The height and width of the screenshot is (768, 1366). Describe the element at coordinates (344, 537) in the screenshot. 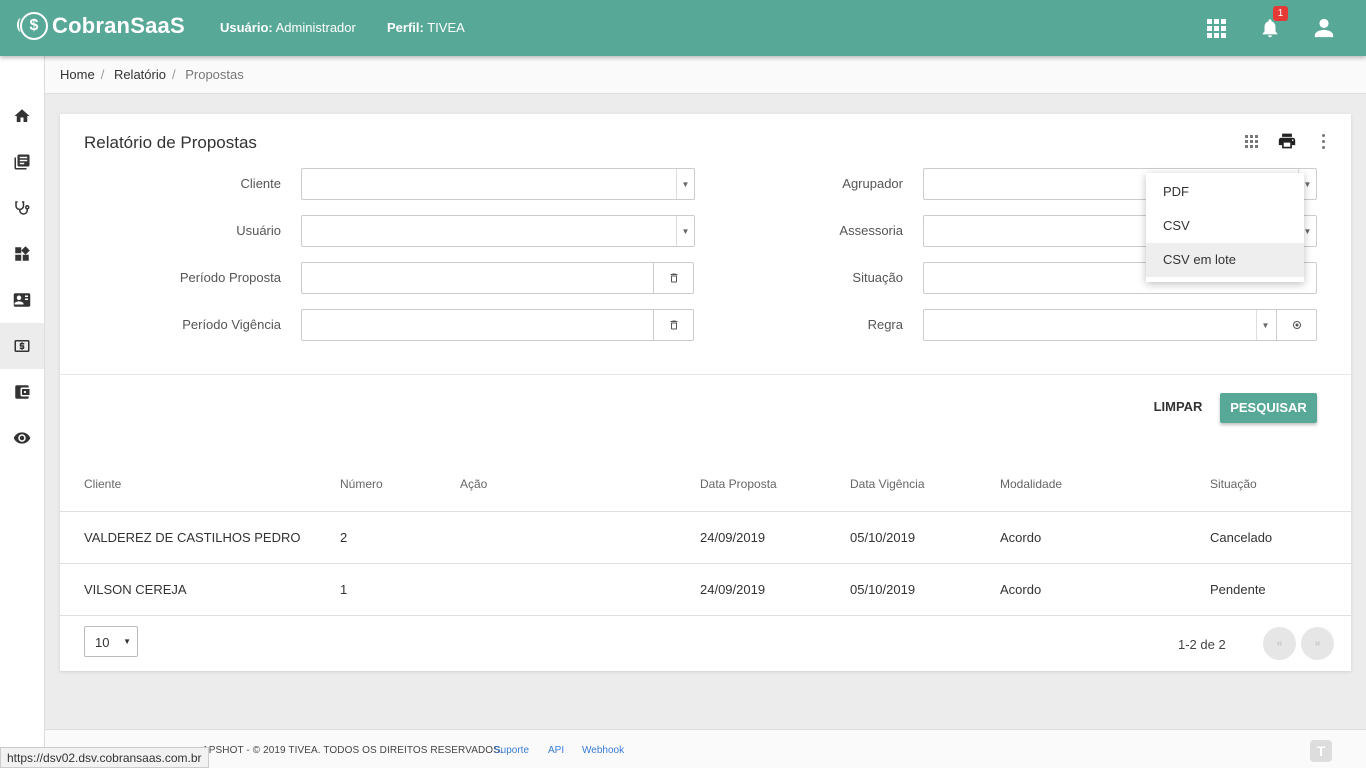

I see `cell-numero: 2` at that location.